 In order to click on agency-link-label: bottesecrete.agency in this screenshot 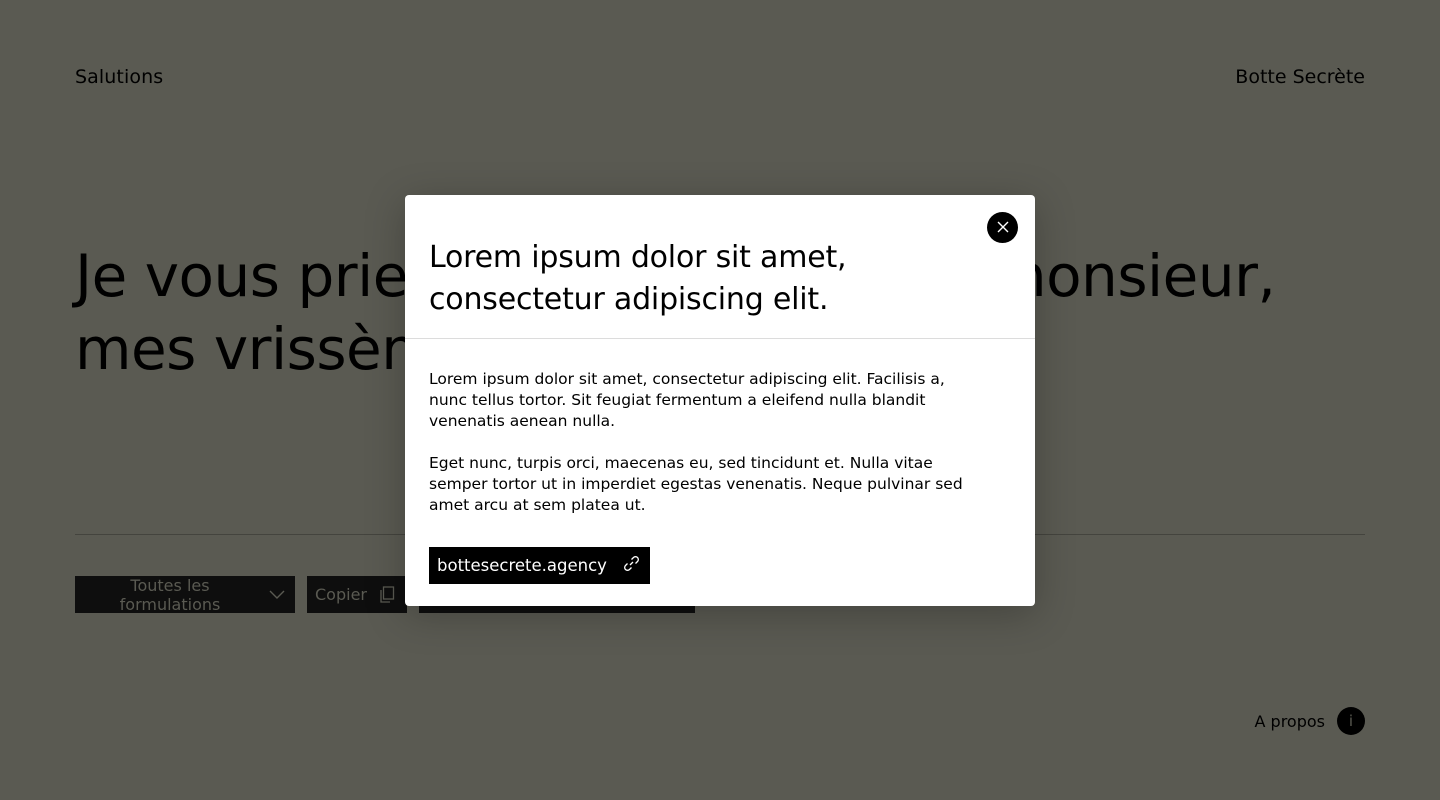, I will do `click(522, 565)`.